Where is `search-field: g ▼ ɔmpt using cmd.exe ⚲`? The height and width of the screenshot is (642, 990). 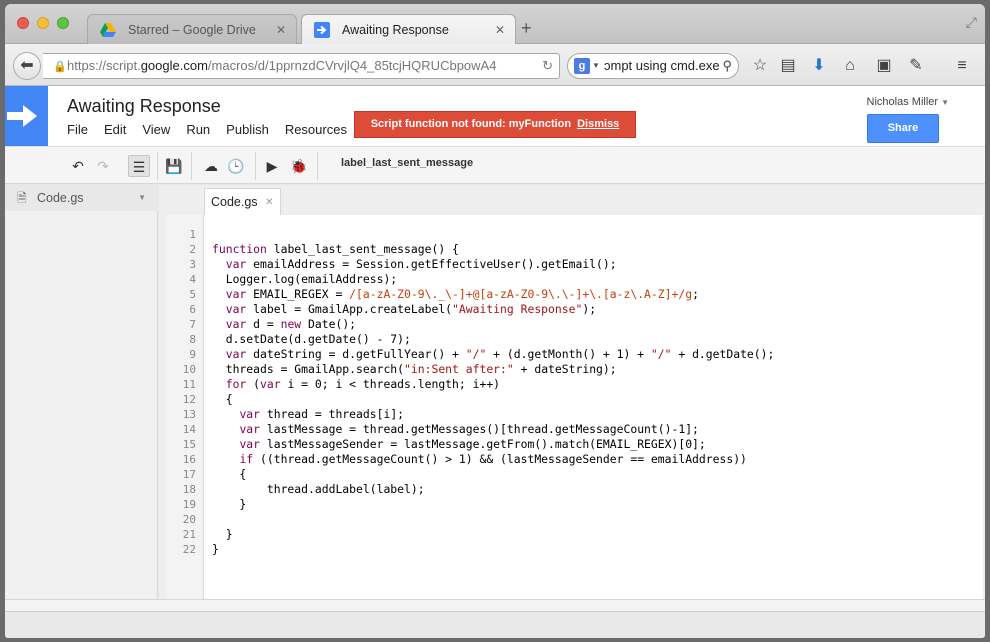 search-field: g ▼ ɔmpt using cmd.exe ⚲ is located at coordinates (653, 66).